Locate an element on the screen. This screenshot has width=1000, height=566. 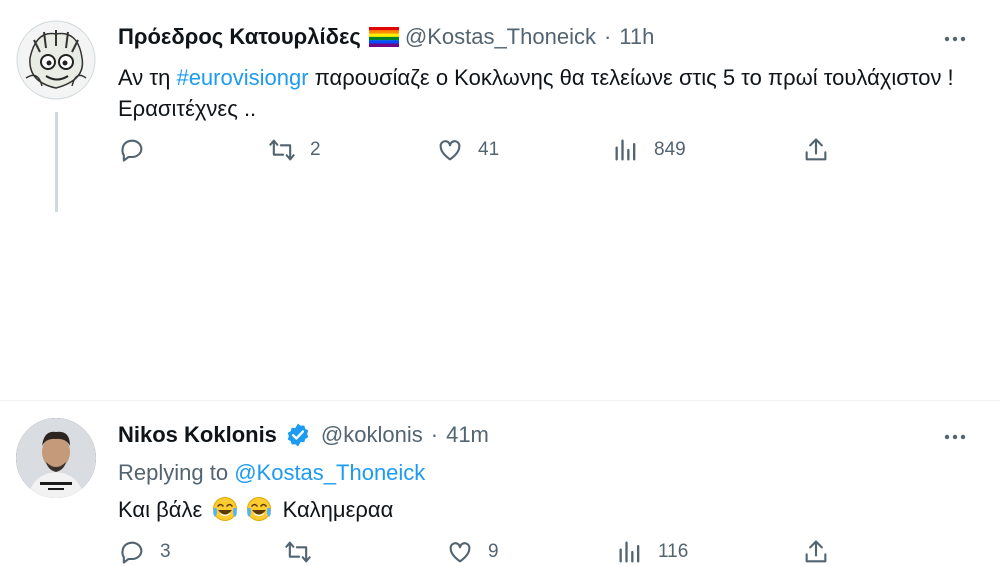
like-button: 41 is located at coordinates (467, 150).